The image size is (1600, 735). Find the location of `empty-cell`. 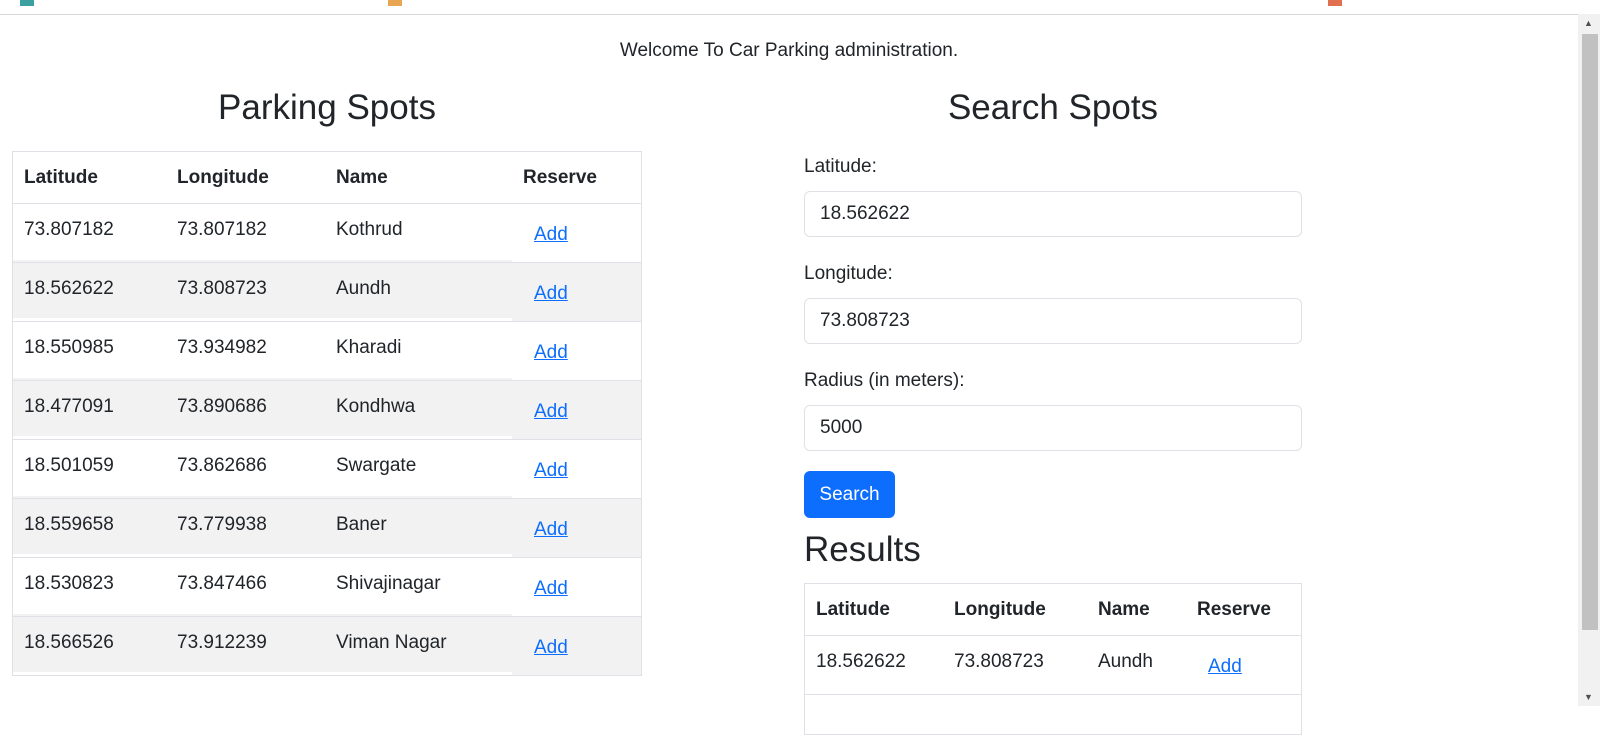

empty-cell is located at coordinates (1053, 715).